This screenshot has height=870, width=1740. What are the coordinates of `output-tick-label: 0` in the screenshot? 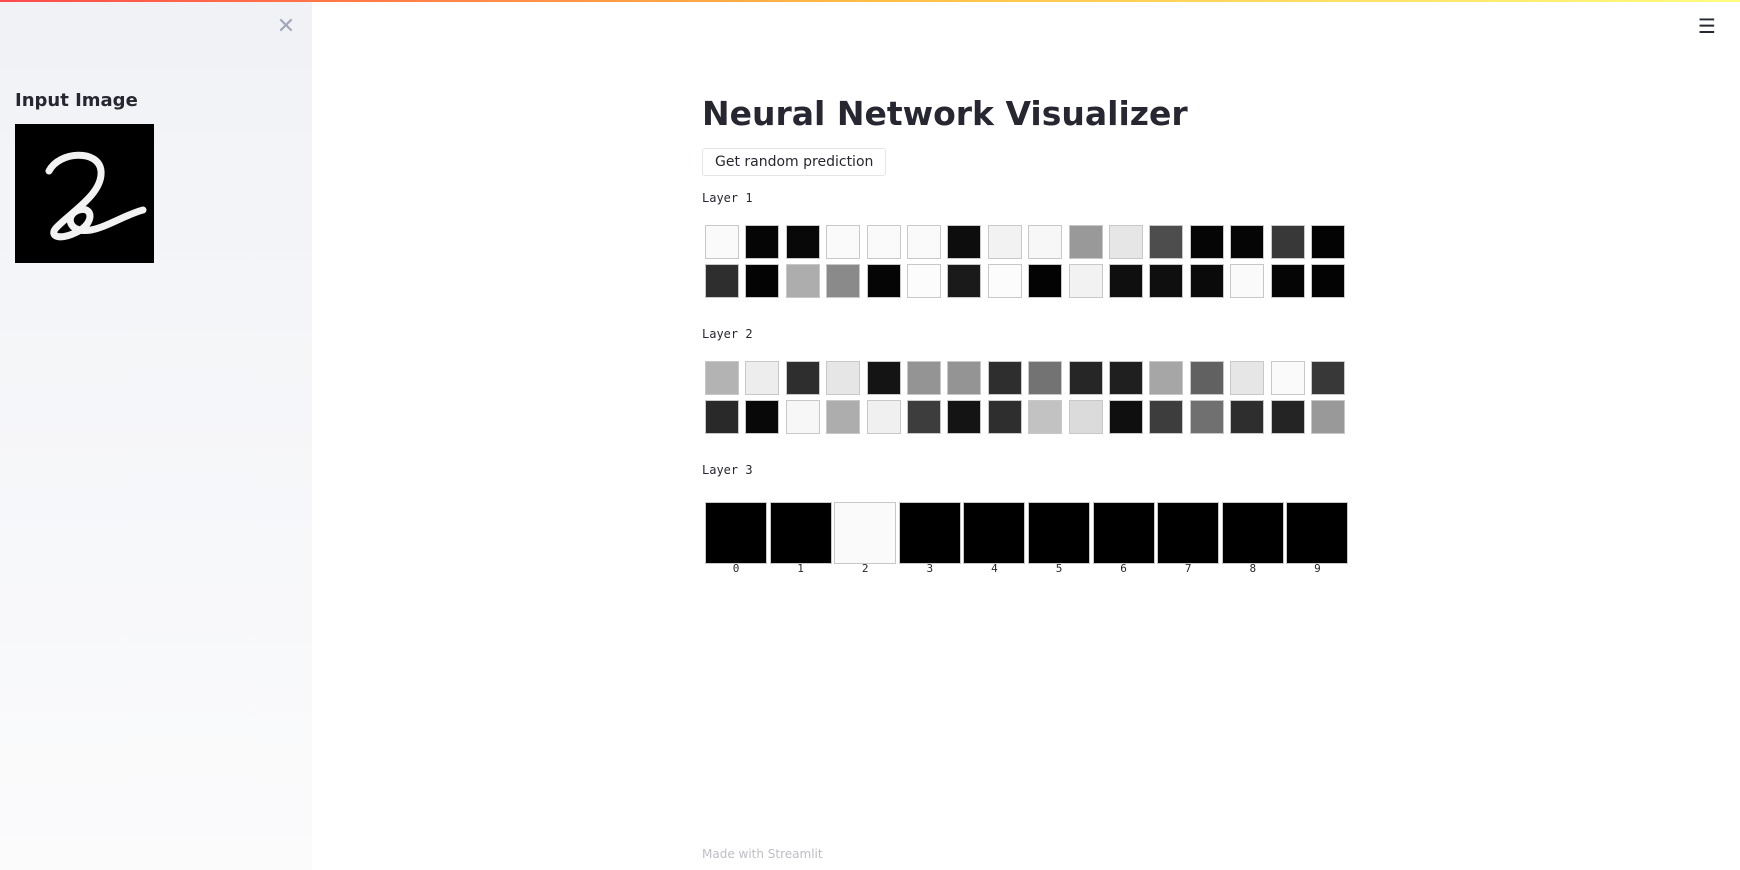 It's located at (736, 568).